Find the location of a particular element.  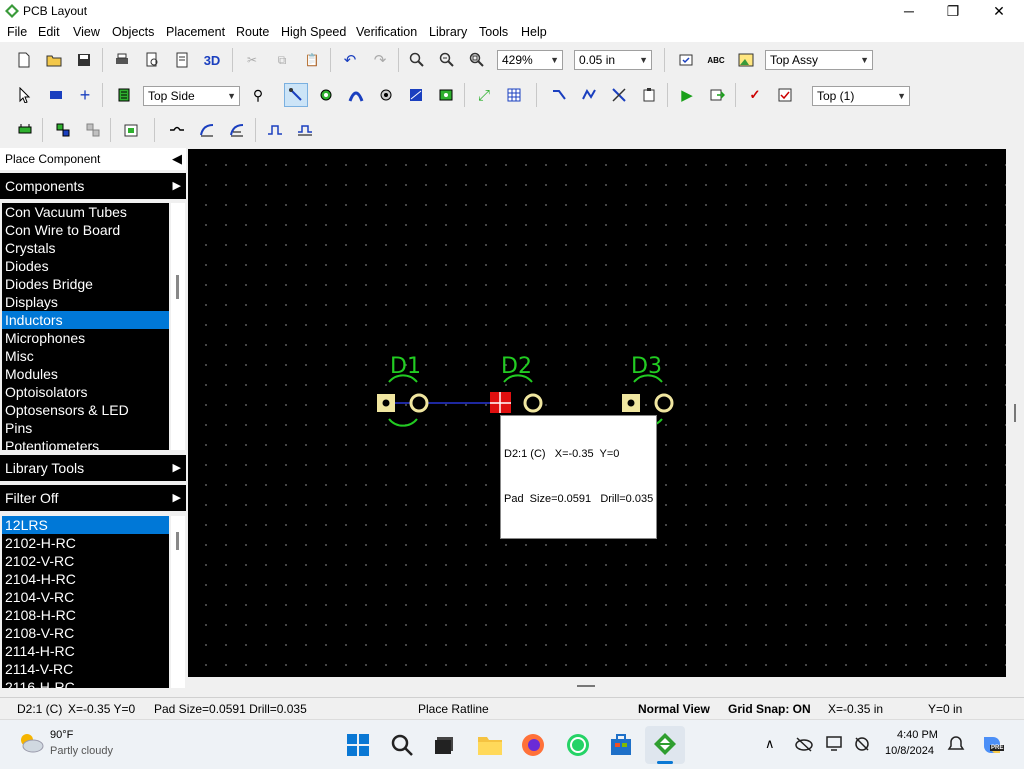

assembly-view-select: Top Assy ▼ is located at coordinates (819, 60).